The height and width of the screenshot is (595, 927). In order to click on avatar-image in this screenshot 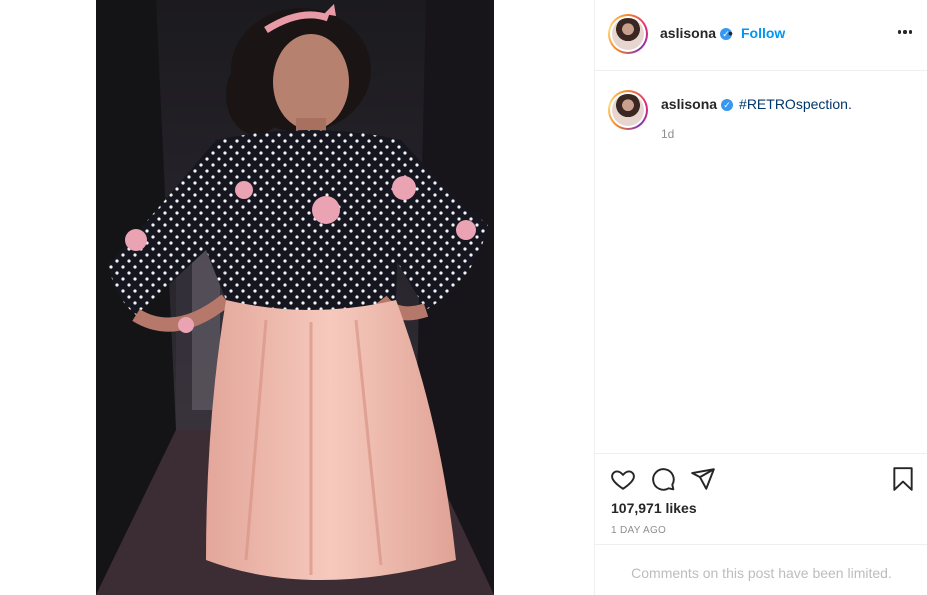, I will do `click(628, 34)`.